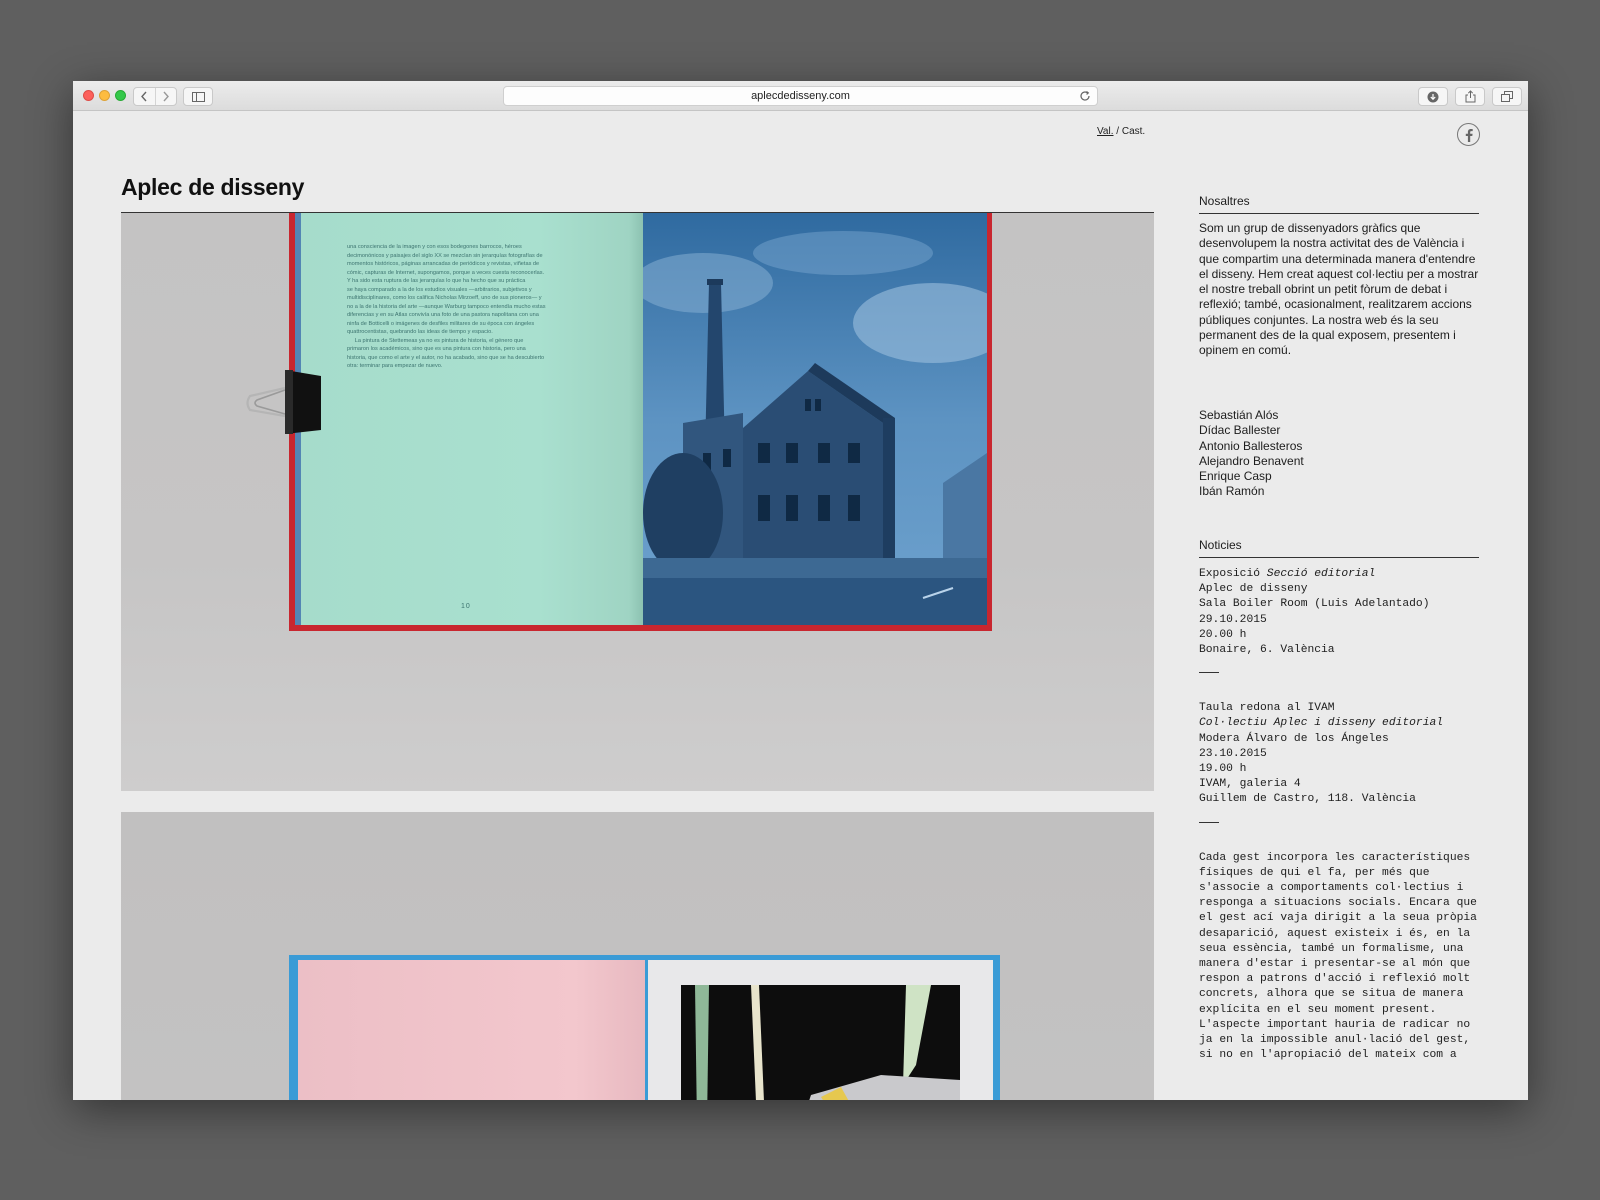  Describe the element at coordinates (1232, 491) in the screenshot. I see `member-item: Ibán Ramón` at that location.